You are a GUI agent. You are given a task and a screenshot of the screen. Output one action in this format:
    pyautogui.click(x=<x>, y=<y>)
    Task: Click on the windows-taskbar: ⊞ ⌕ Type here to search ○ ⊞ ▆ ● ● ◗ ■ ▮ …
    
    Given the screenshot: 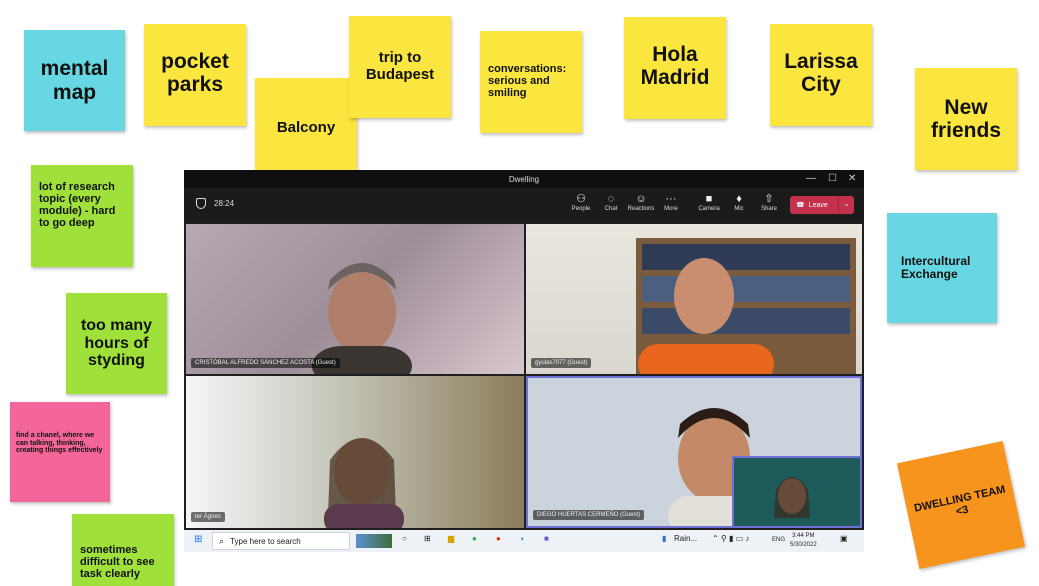 What is the action you would take?
    pyautogui.click(x=524, y=541)
    